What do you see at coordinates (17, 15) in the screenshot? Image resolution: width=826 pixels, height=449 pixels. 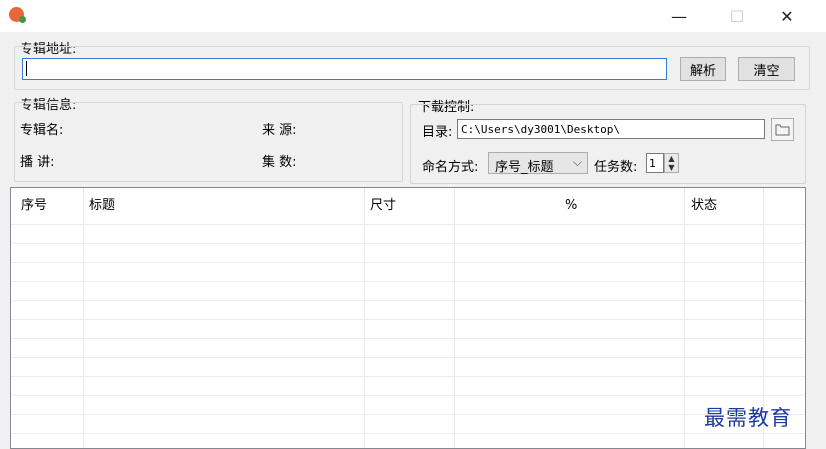 I see `app-icon` at bounding box center [17, 15].